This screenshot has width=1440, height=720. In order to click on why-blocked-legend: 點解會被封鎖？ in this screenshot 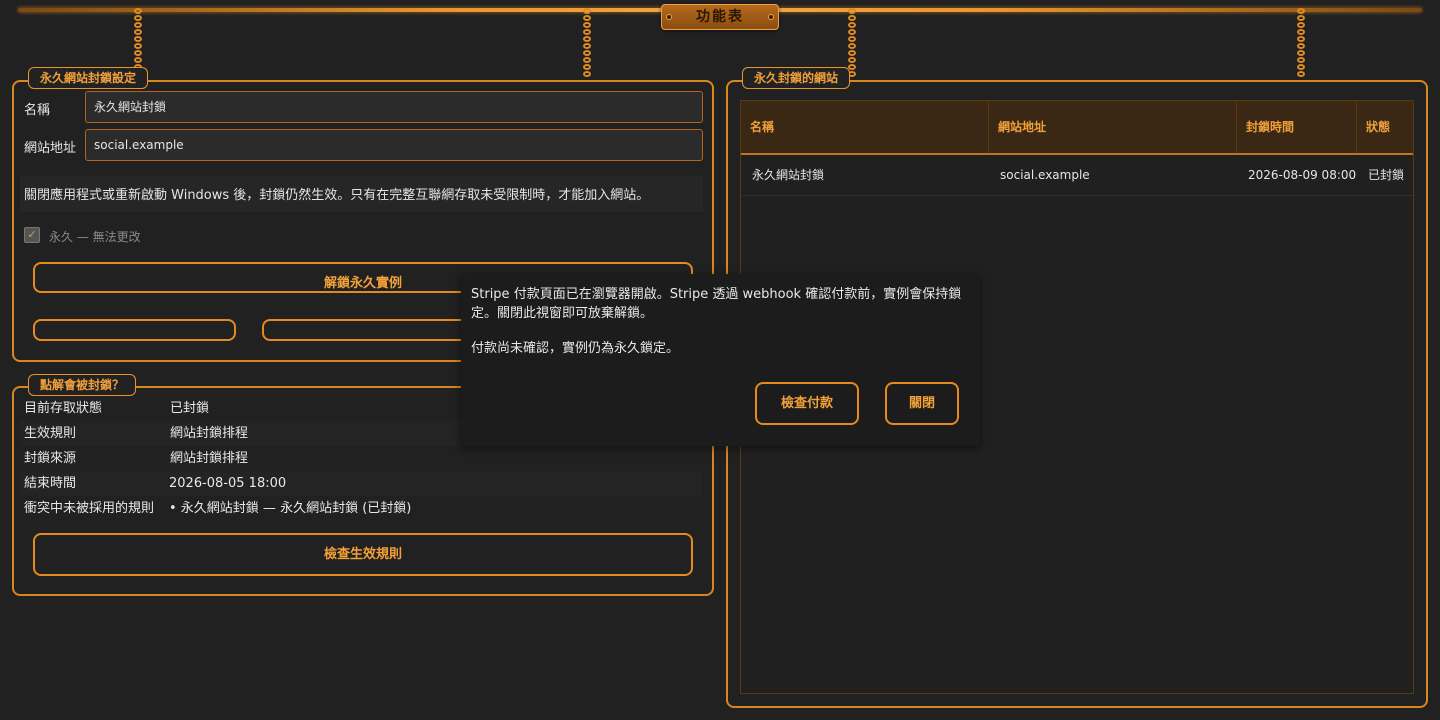, I will do `click(82, 385)`.